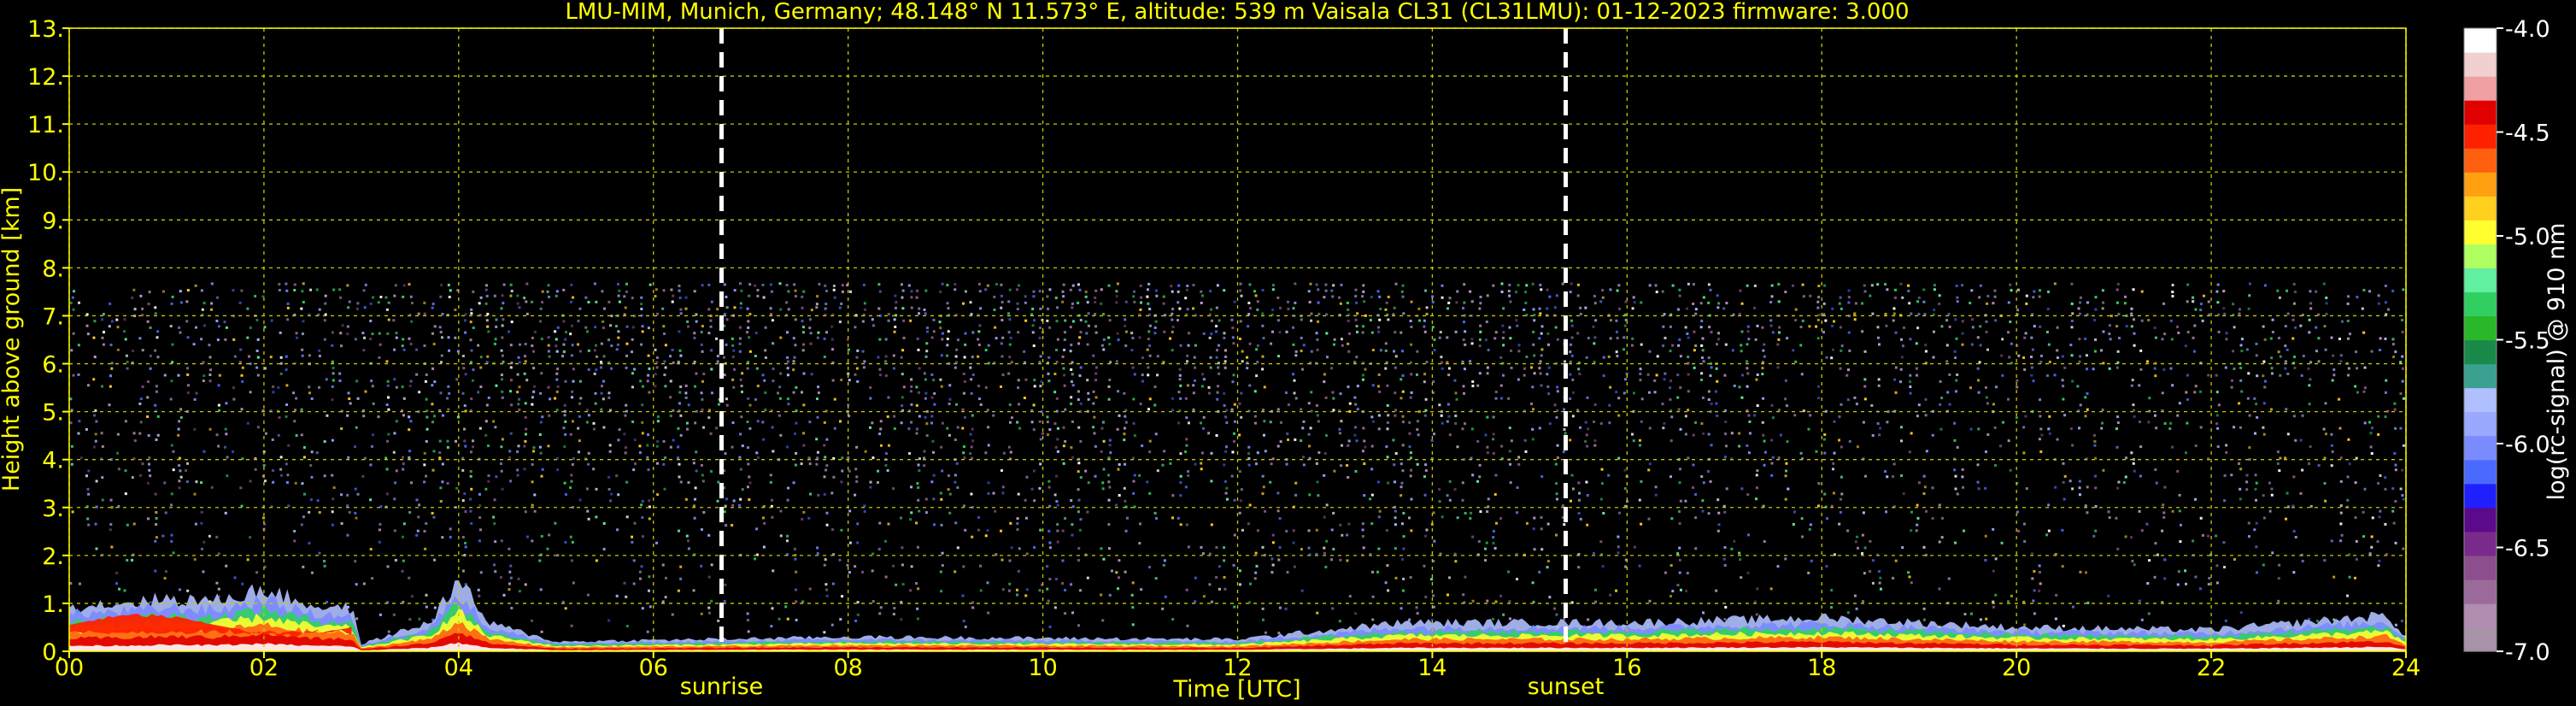 Image resolution: width=2576 pixels, height=706 pixels. I want to click on colorbar-tick-label: -4.0, so click(2527, 29).